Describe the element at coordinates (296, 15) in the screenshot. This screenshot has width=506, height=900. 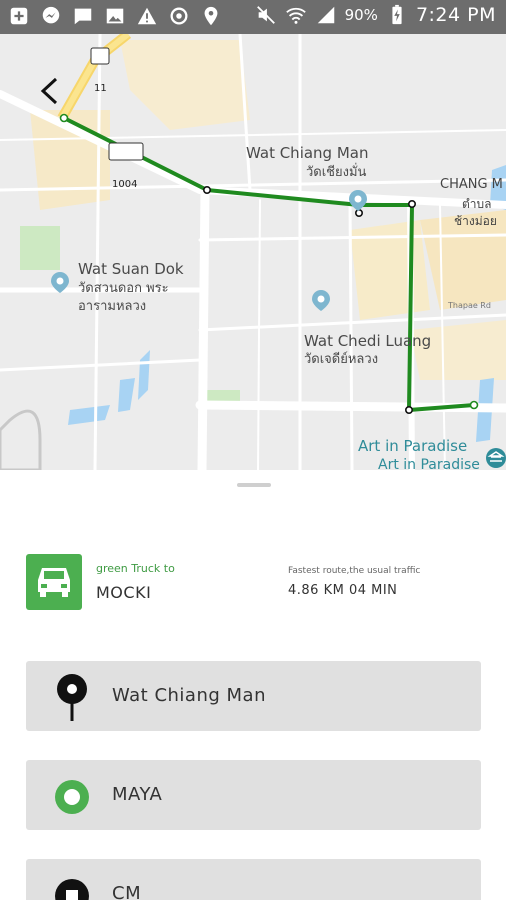
I see `wifi-icon` at that location.